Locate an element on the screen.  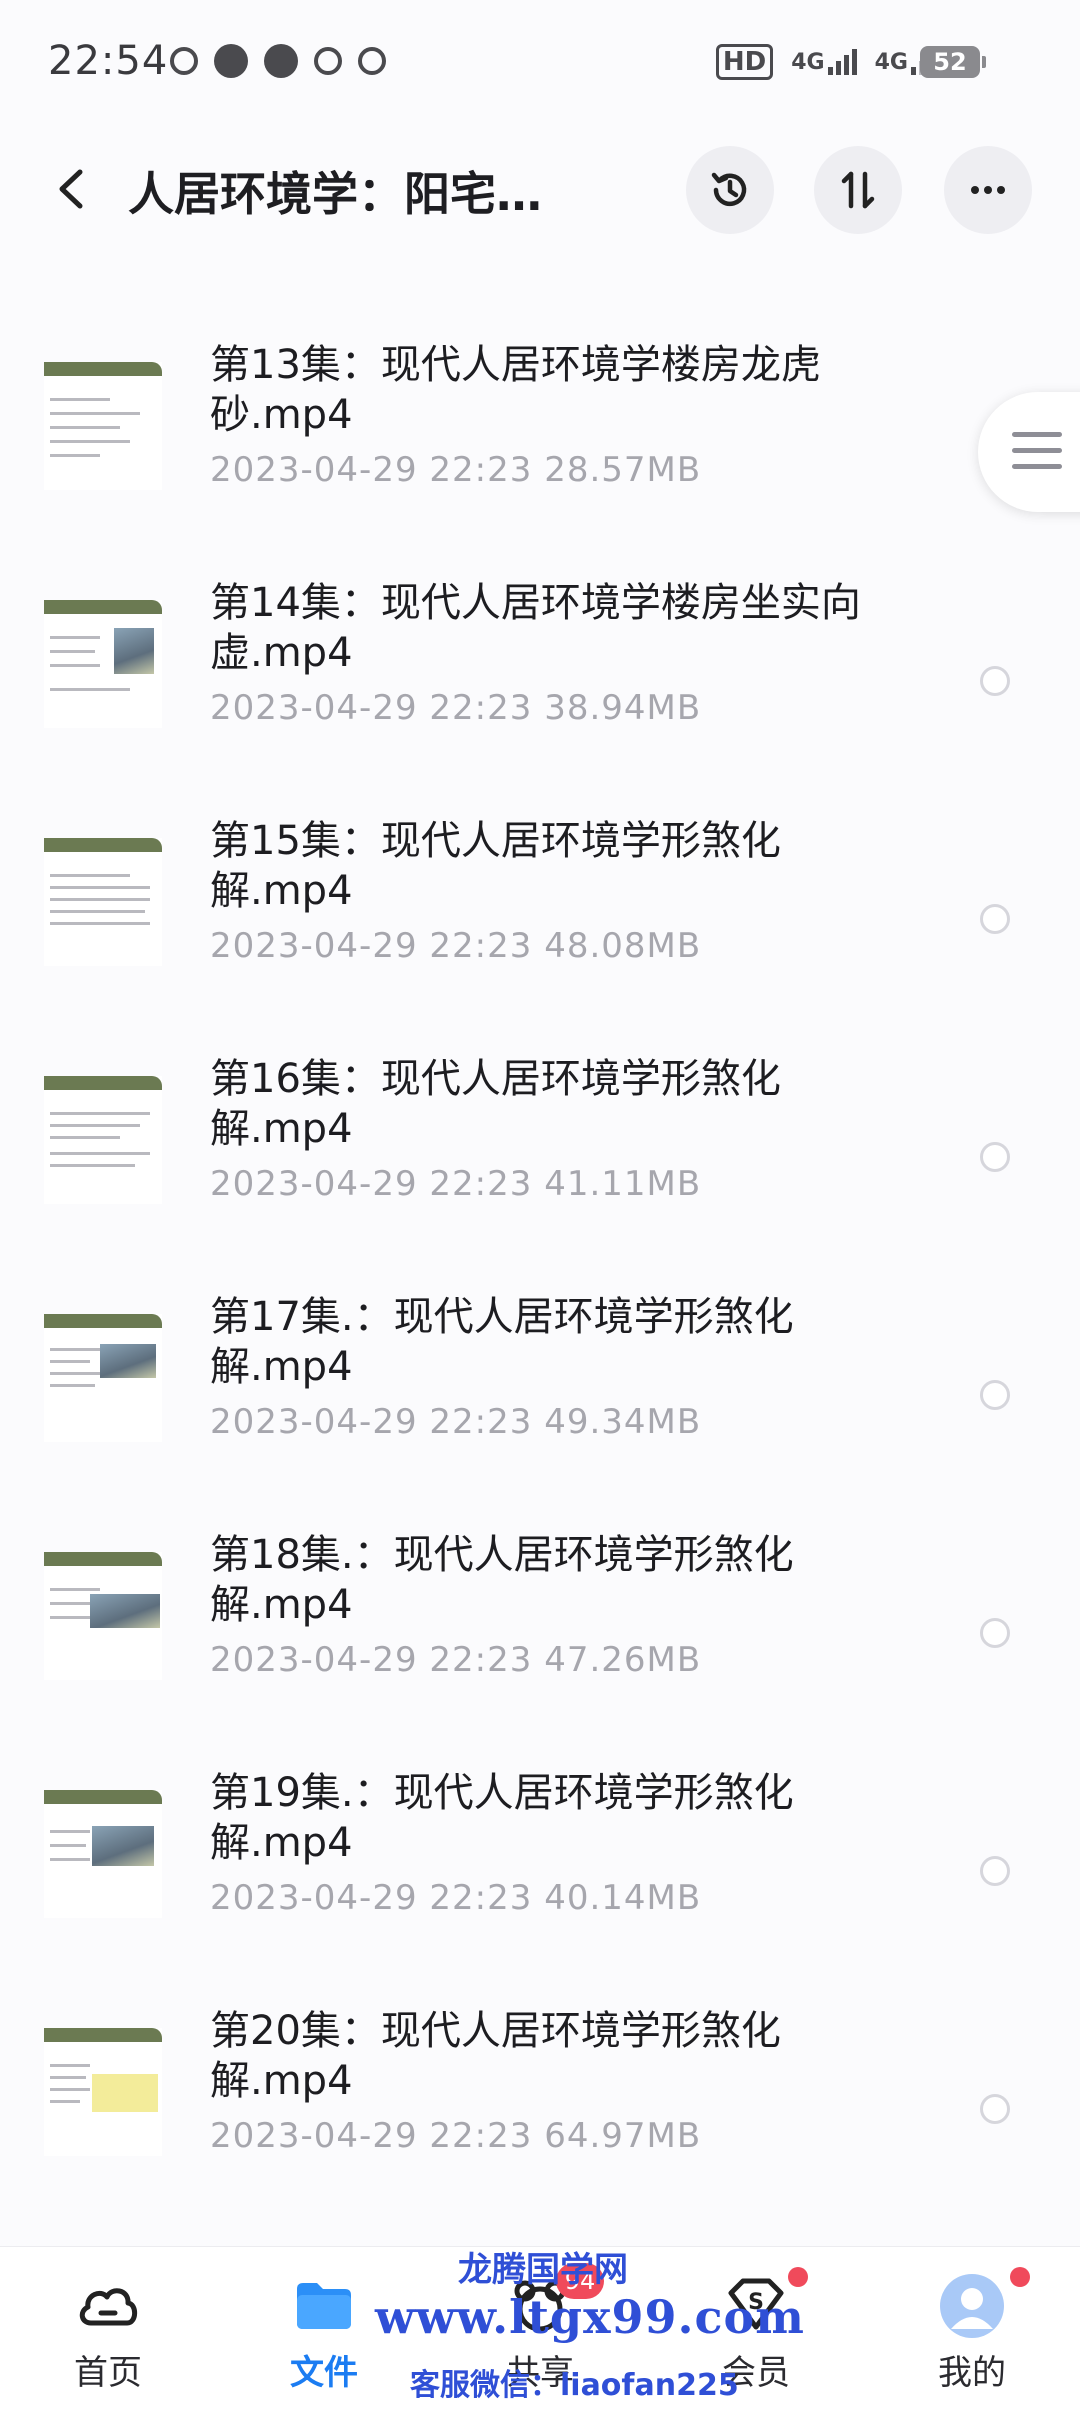
file-name: 第19集.：现代人居环境学形煞化解.mp4 is located at coordinates (502, 1818).